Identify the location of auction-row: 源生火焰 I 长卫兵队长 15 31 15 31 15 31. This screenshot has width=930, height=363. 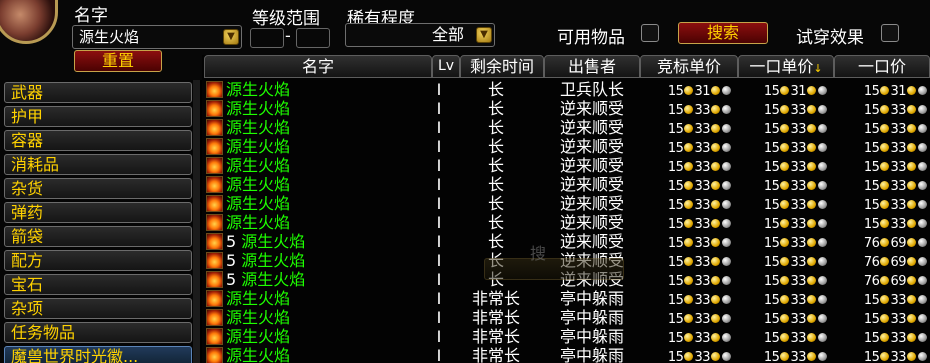
(567, 89).